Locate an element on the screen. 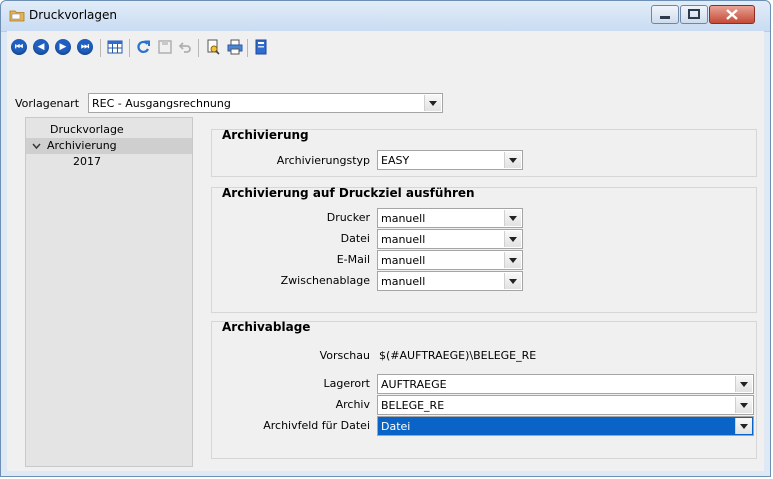  first-record-icon: ⏮ is located at coordinates (19, 47).